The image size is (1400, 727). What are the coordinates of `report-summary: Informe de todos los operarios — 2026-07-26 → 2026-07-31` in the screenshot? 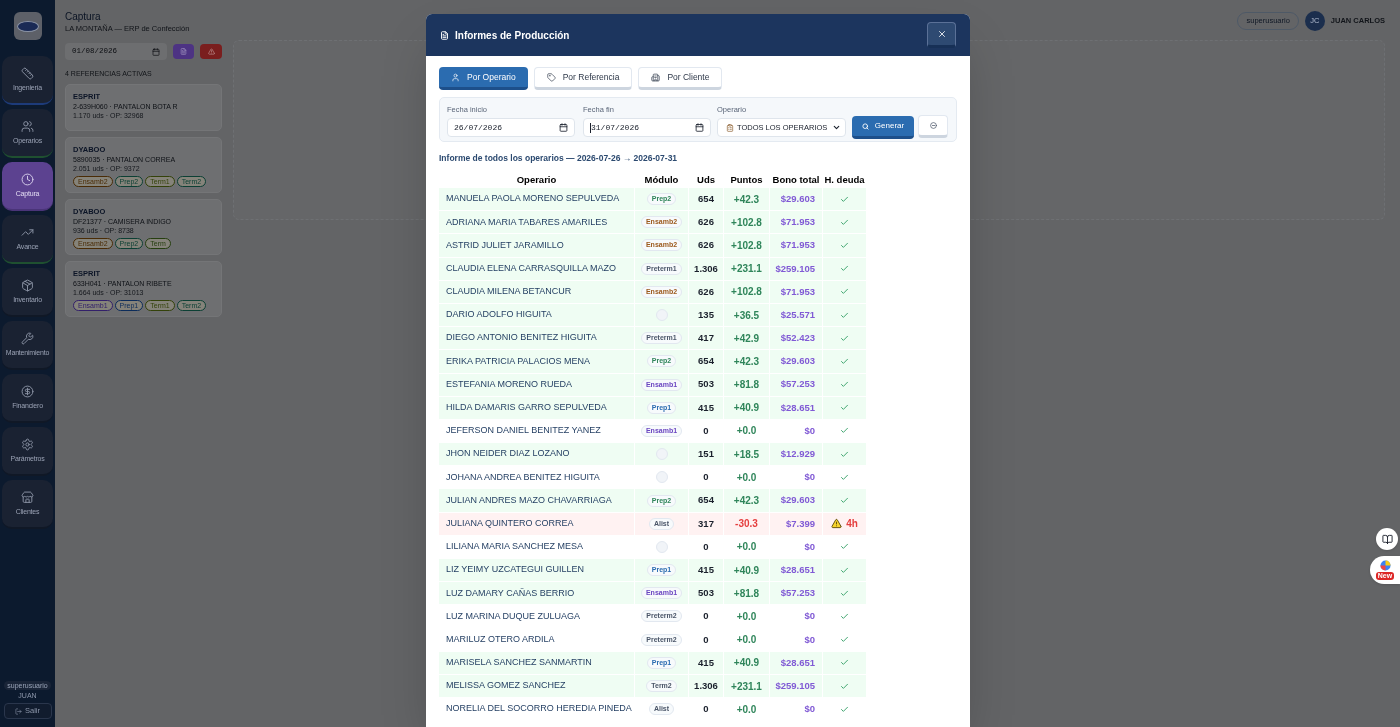 It's located at (559, 158).